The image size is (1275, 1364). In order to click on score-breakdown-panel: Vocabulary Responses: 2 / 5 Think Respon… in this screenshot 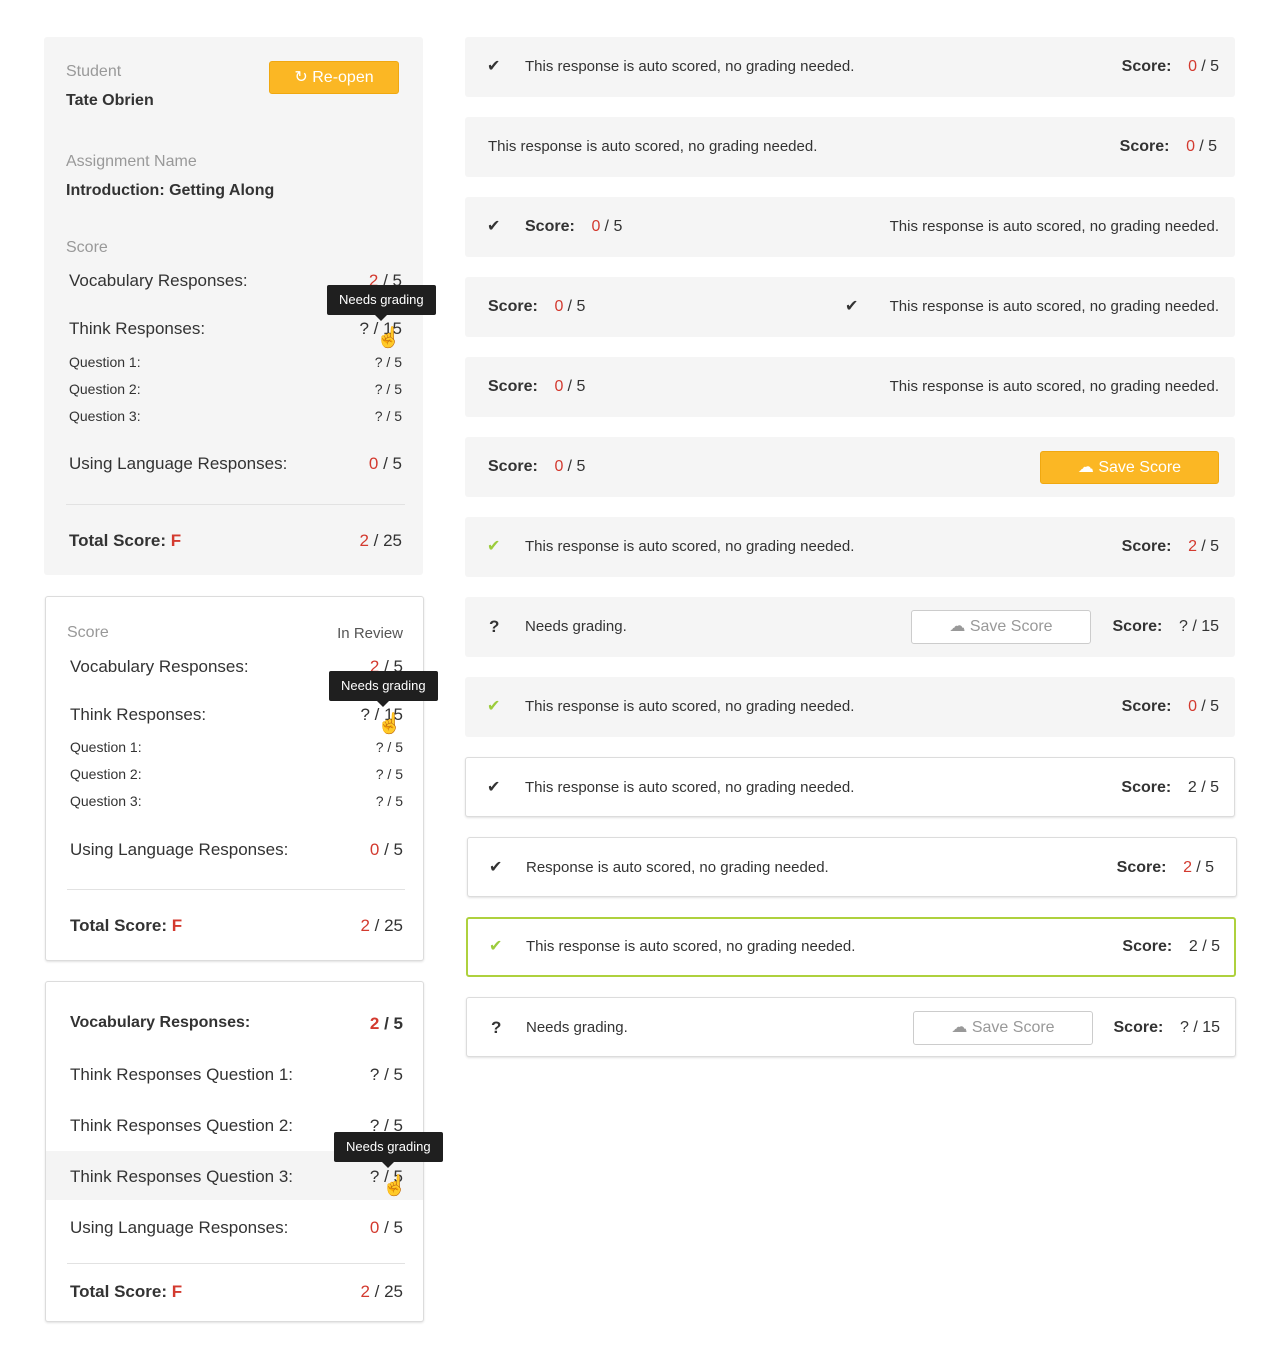, I will do `click(244, 1151)`.